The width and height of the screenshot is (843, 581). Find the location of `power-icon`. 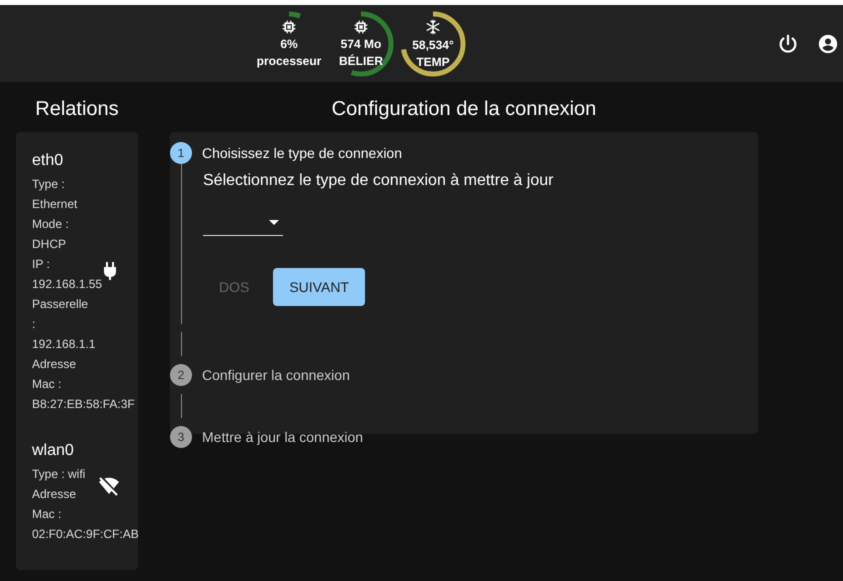

power-icon is located at coordinates (788, 43).